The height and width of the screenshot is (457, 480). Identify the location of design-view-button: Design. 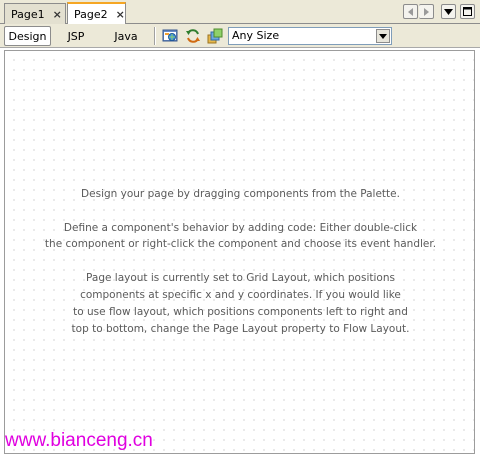
(27, 36).